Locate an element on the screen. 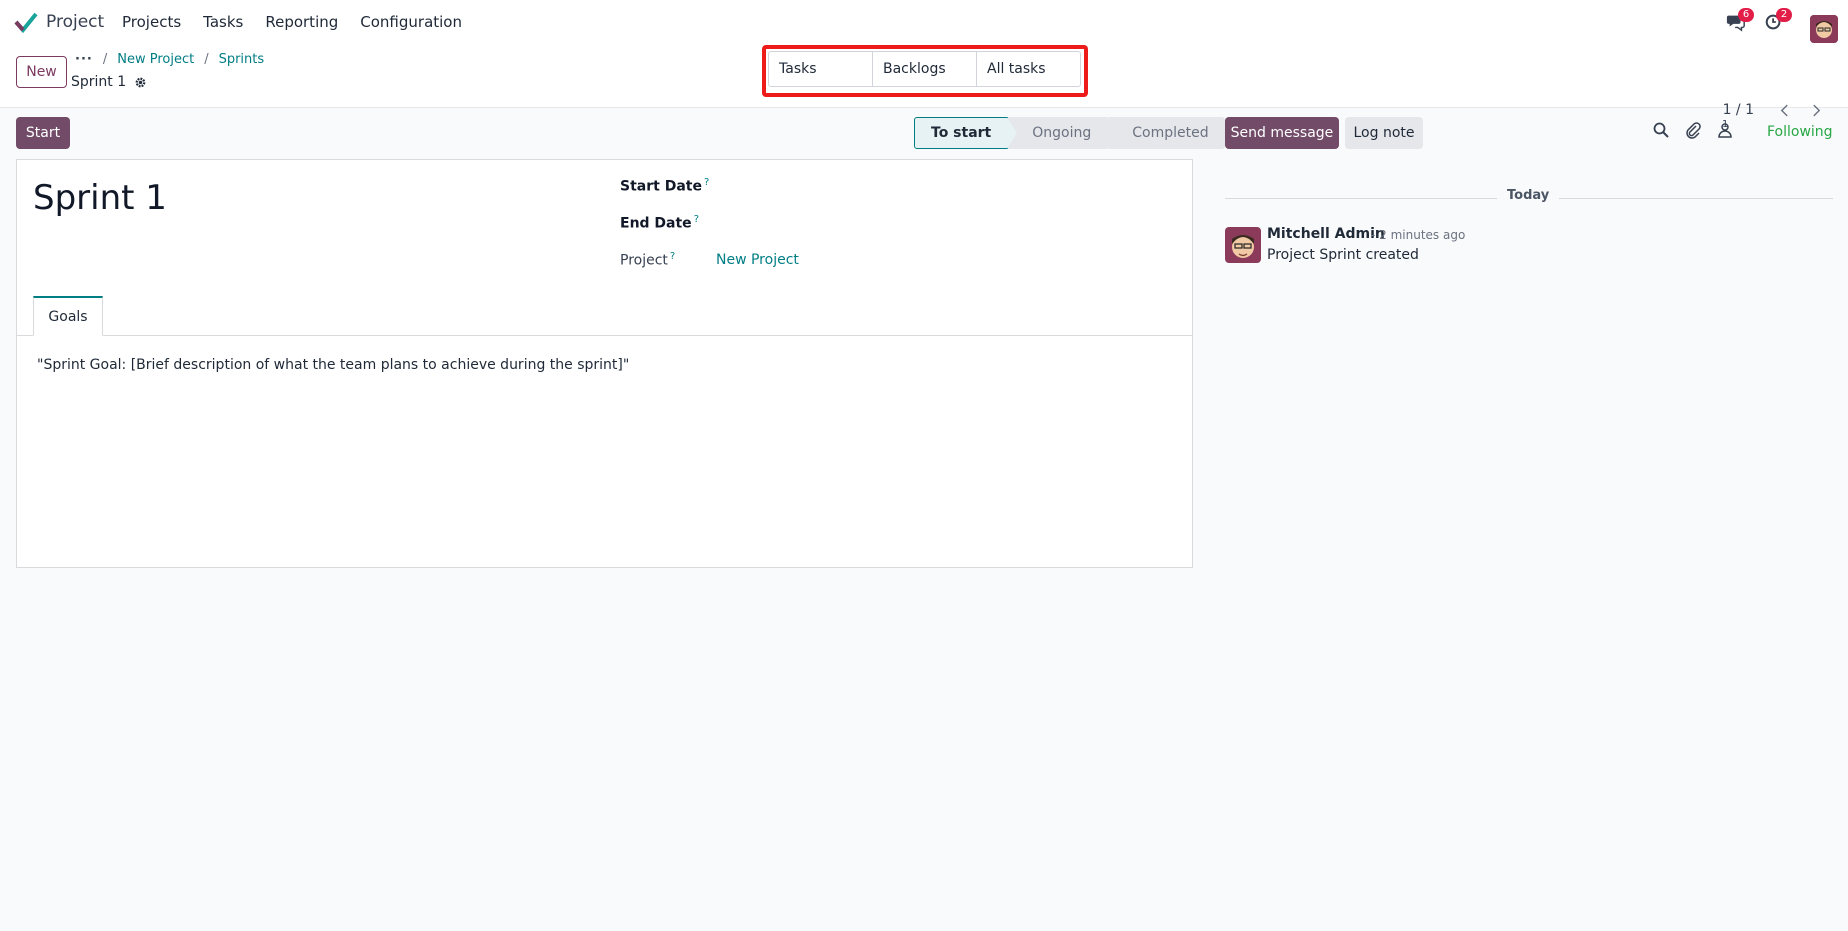 The width and height of the screenshot is (1848, 931). breadcrumb-new-project: New Project is located at coordinates (155, 59).